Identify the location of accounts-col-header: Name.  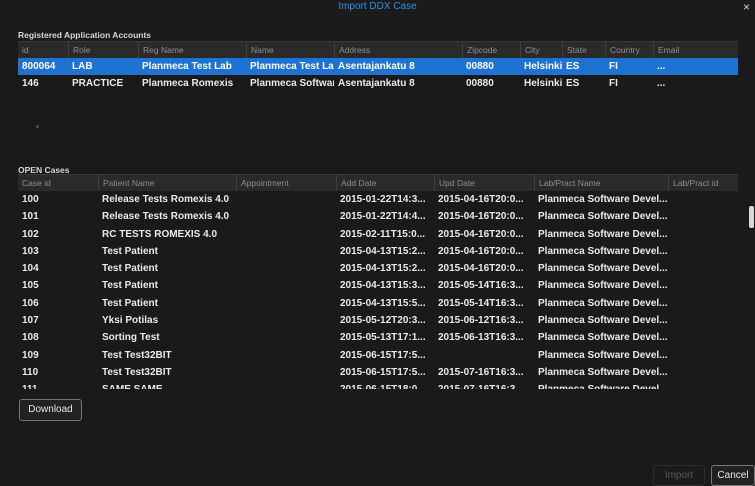
(290, 50).